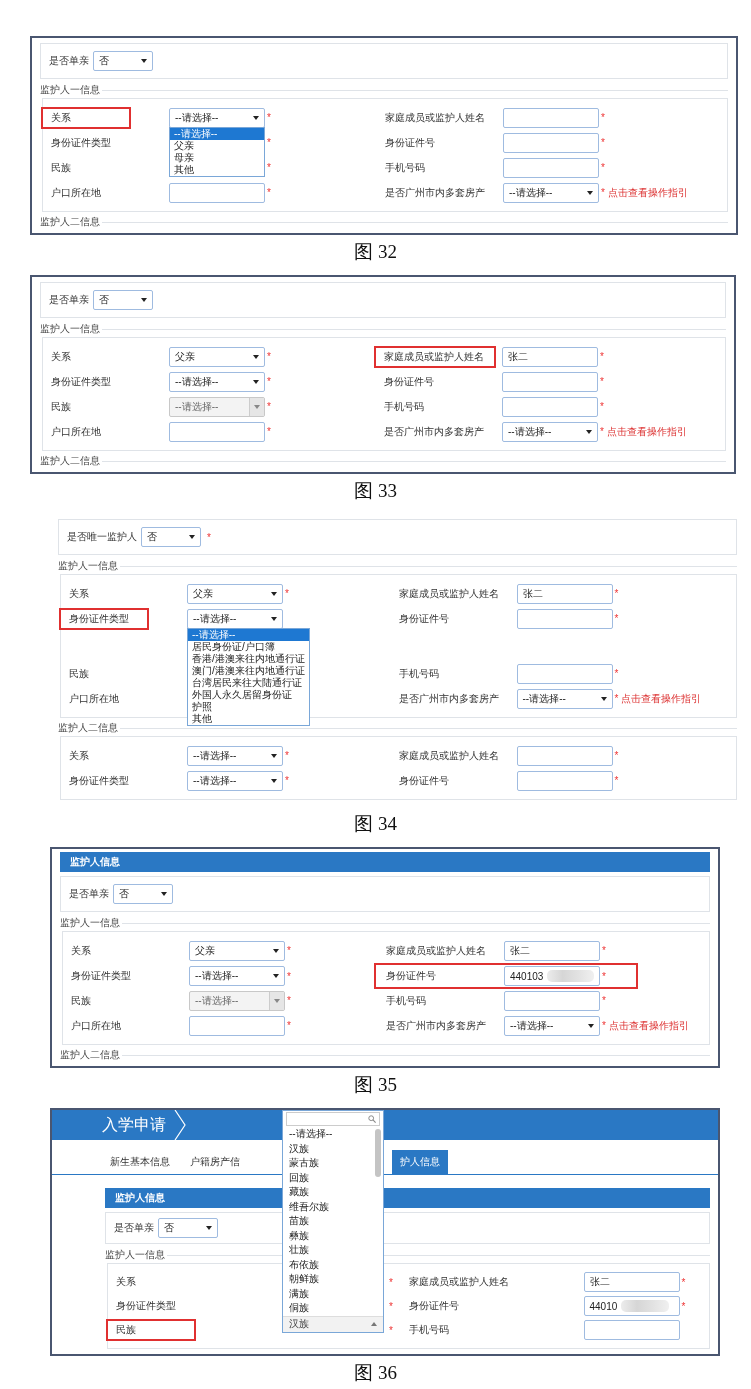 The image size is (751, 1389). What do you see at coordinates (140, 1162) in the screenshot?
I see `tab: 新生基本信息` at bounding box center [140, 1162].